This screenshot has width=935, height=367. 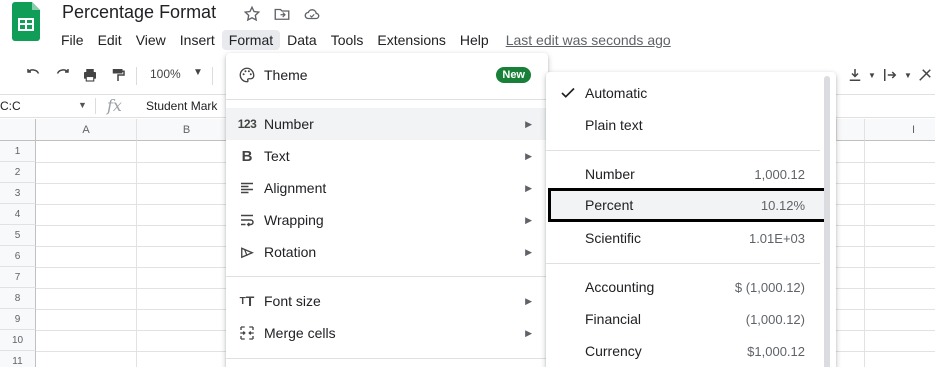 What do you see at coordinates (300, 333) in the screenshot?
I see `menu-item-label: Merge cells` at bounding box center [300, 333].